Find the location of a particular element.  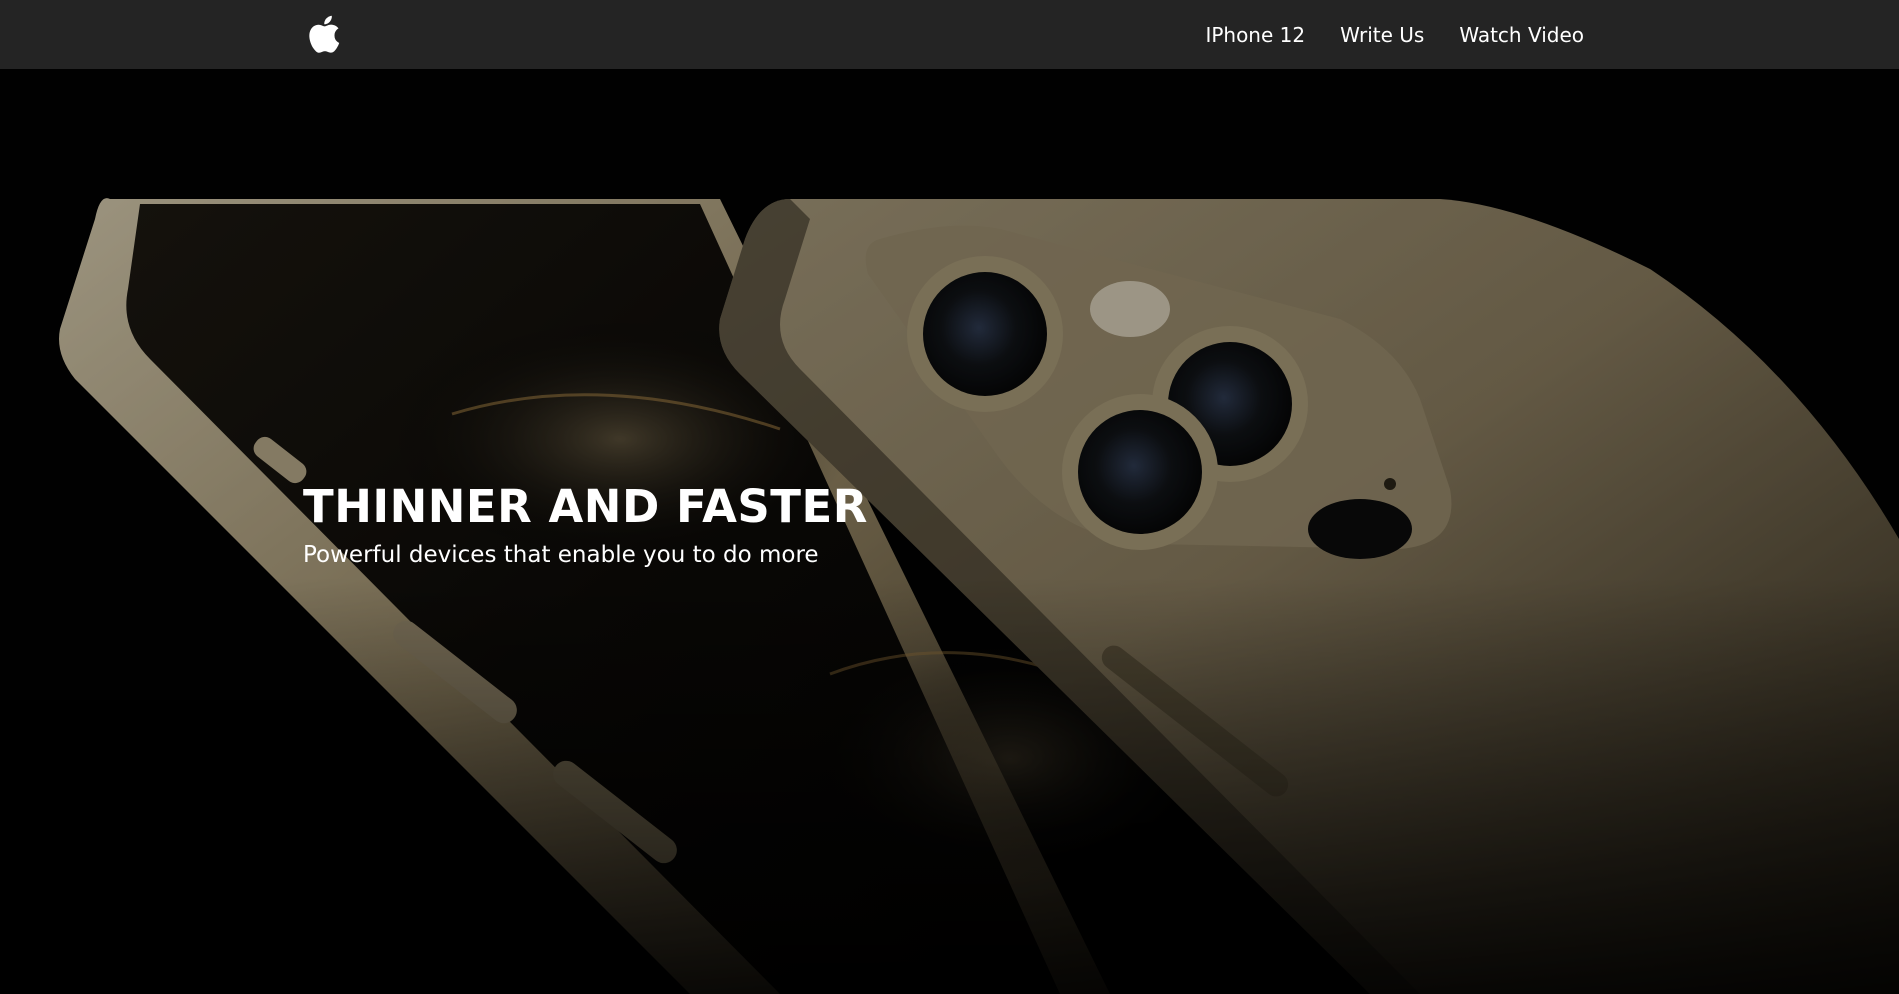

hero-title: THINNER AND FASTER is located at coordinates (585, 506).